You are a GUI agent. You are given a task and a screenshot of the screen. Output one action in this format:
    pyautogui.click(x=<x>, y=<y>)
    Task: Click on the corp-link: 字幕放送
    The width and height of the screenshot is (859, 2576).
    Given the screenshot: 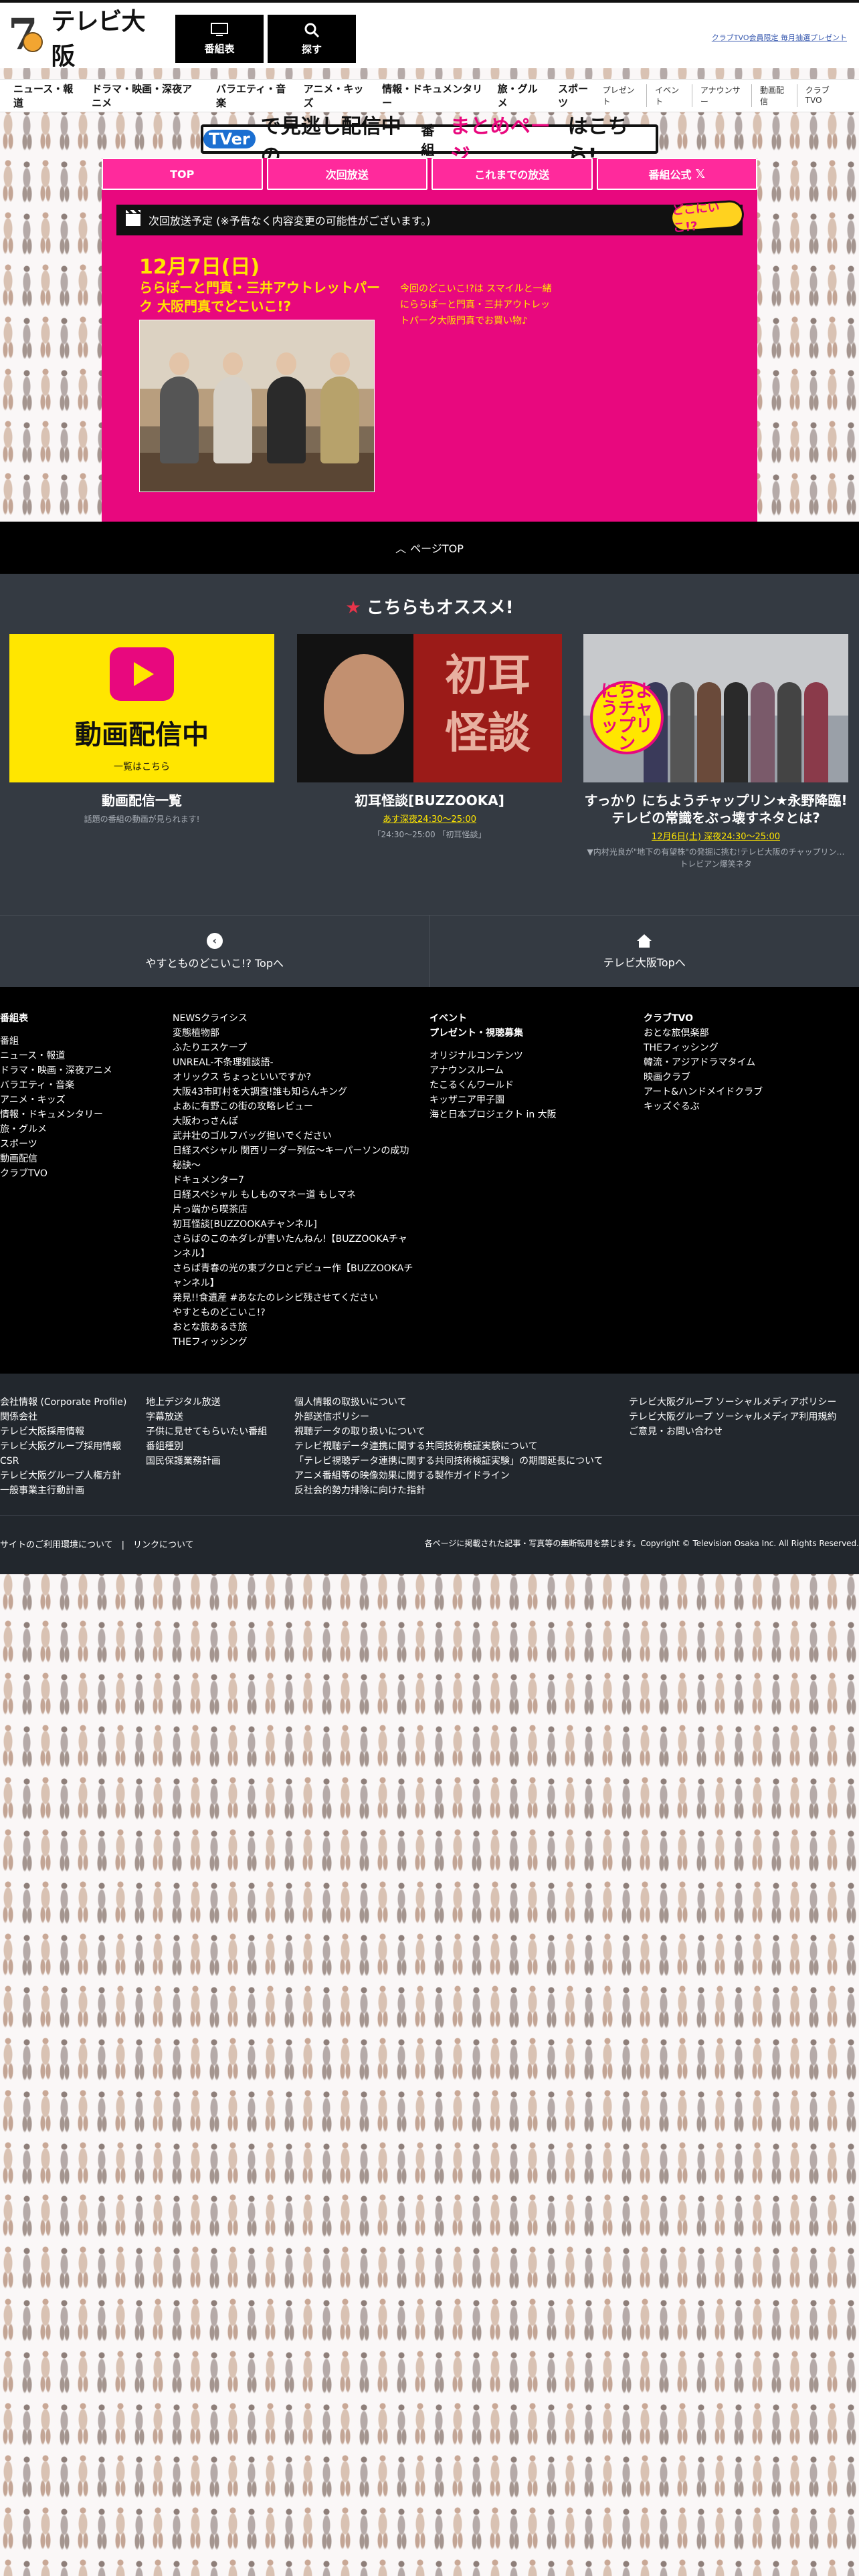 What is the action you would take?
    pyautogui.click(x=207, y=1417)
    